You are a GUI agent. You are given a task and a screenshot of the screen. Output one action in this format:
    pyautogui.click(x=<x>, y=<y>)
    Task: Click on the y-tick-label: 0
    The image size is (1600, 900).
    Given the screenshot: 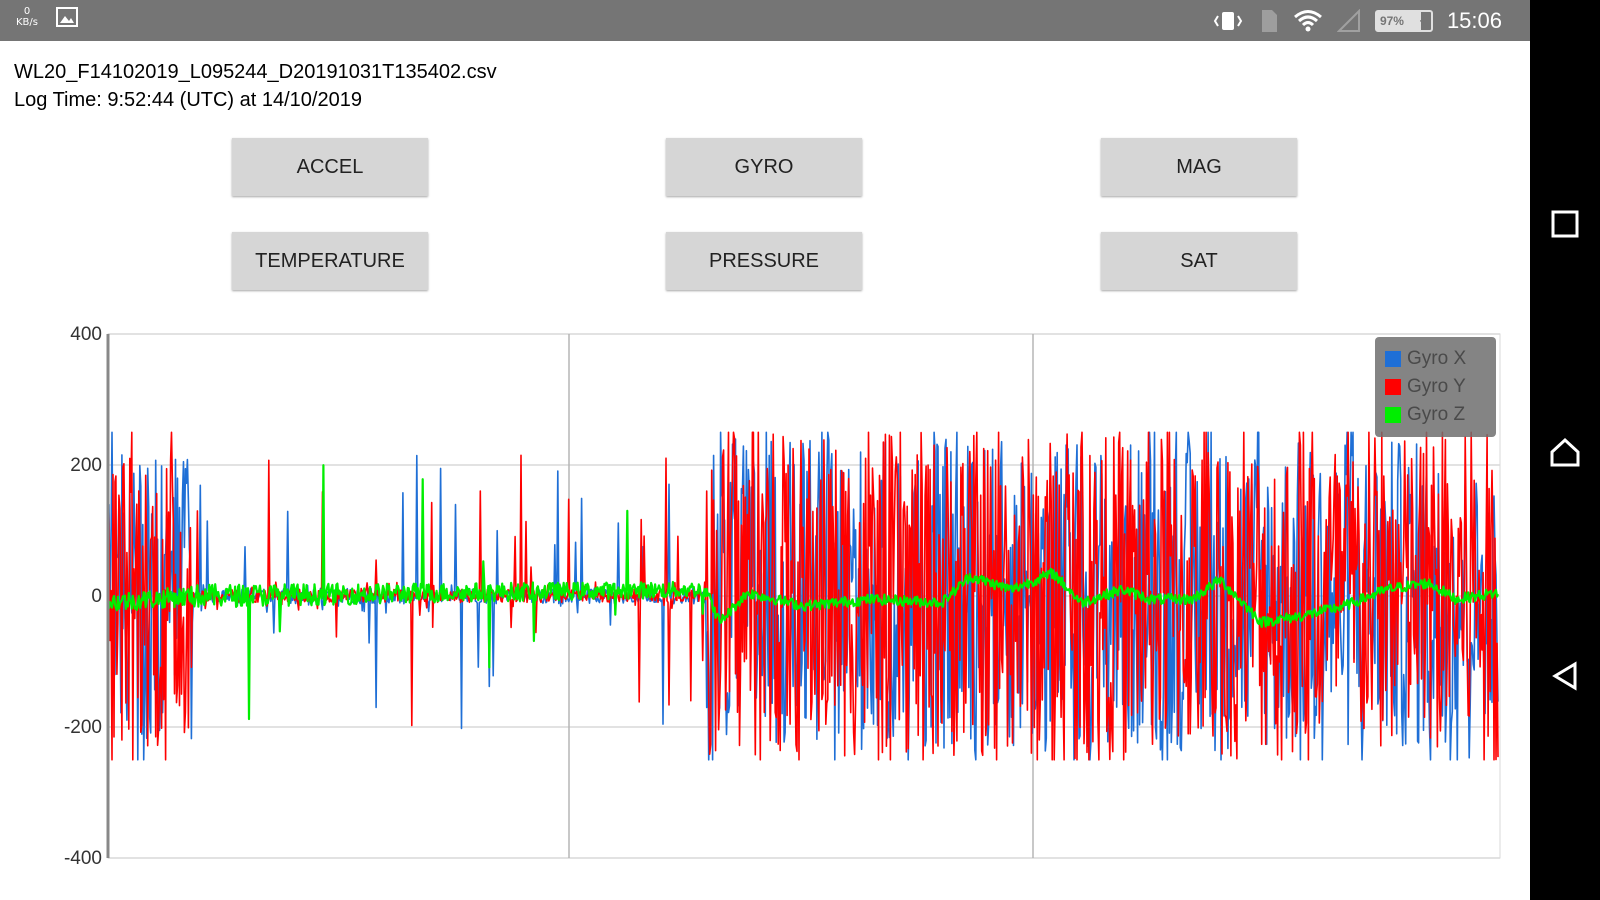 What is the action you would take?
    pyautogui.click(x=96, y=596)
    